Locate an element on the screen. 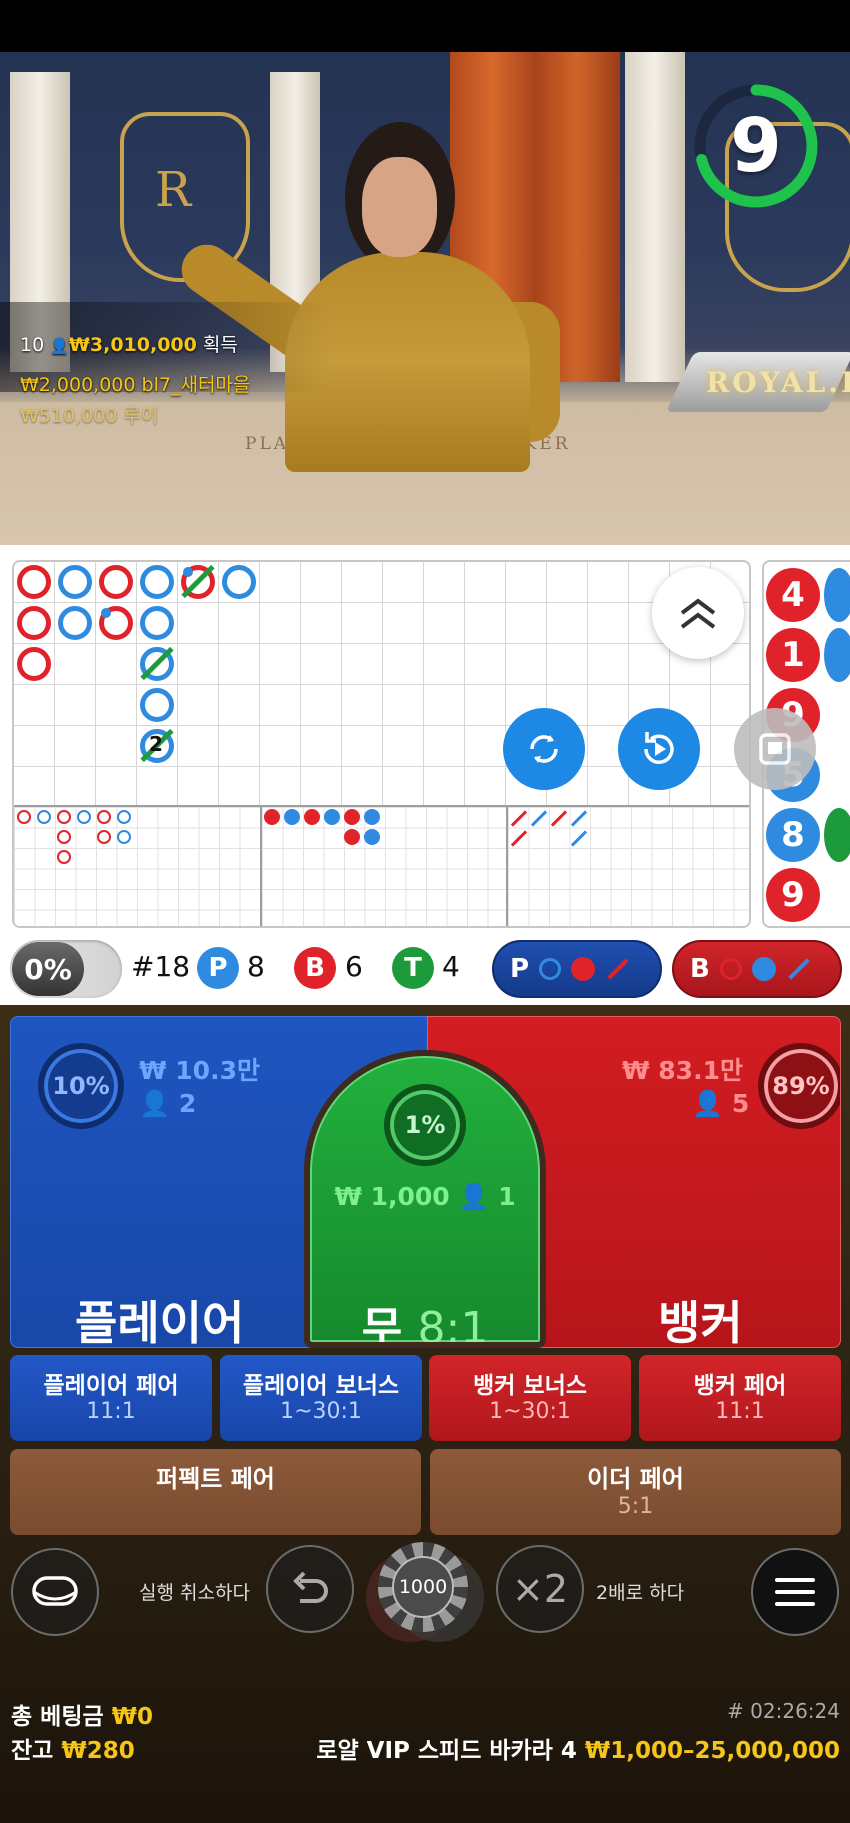 The image size is (850, 1823). player-bettors: 👤 2 is located at coordinates (168, 1103).